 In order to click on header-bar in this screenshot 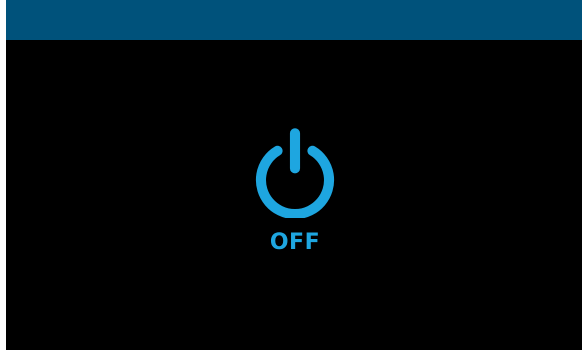, I will do `click(294, 20)`.